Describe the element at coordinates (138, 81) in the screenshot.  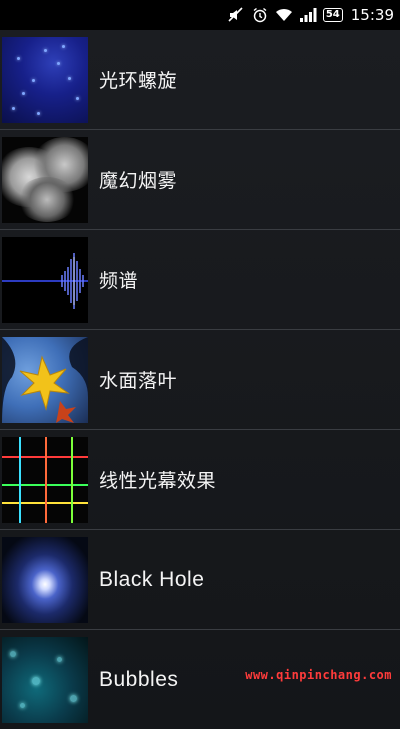
I see `item-label: 光环螺旋` at that location.